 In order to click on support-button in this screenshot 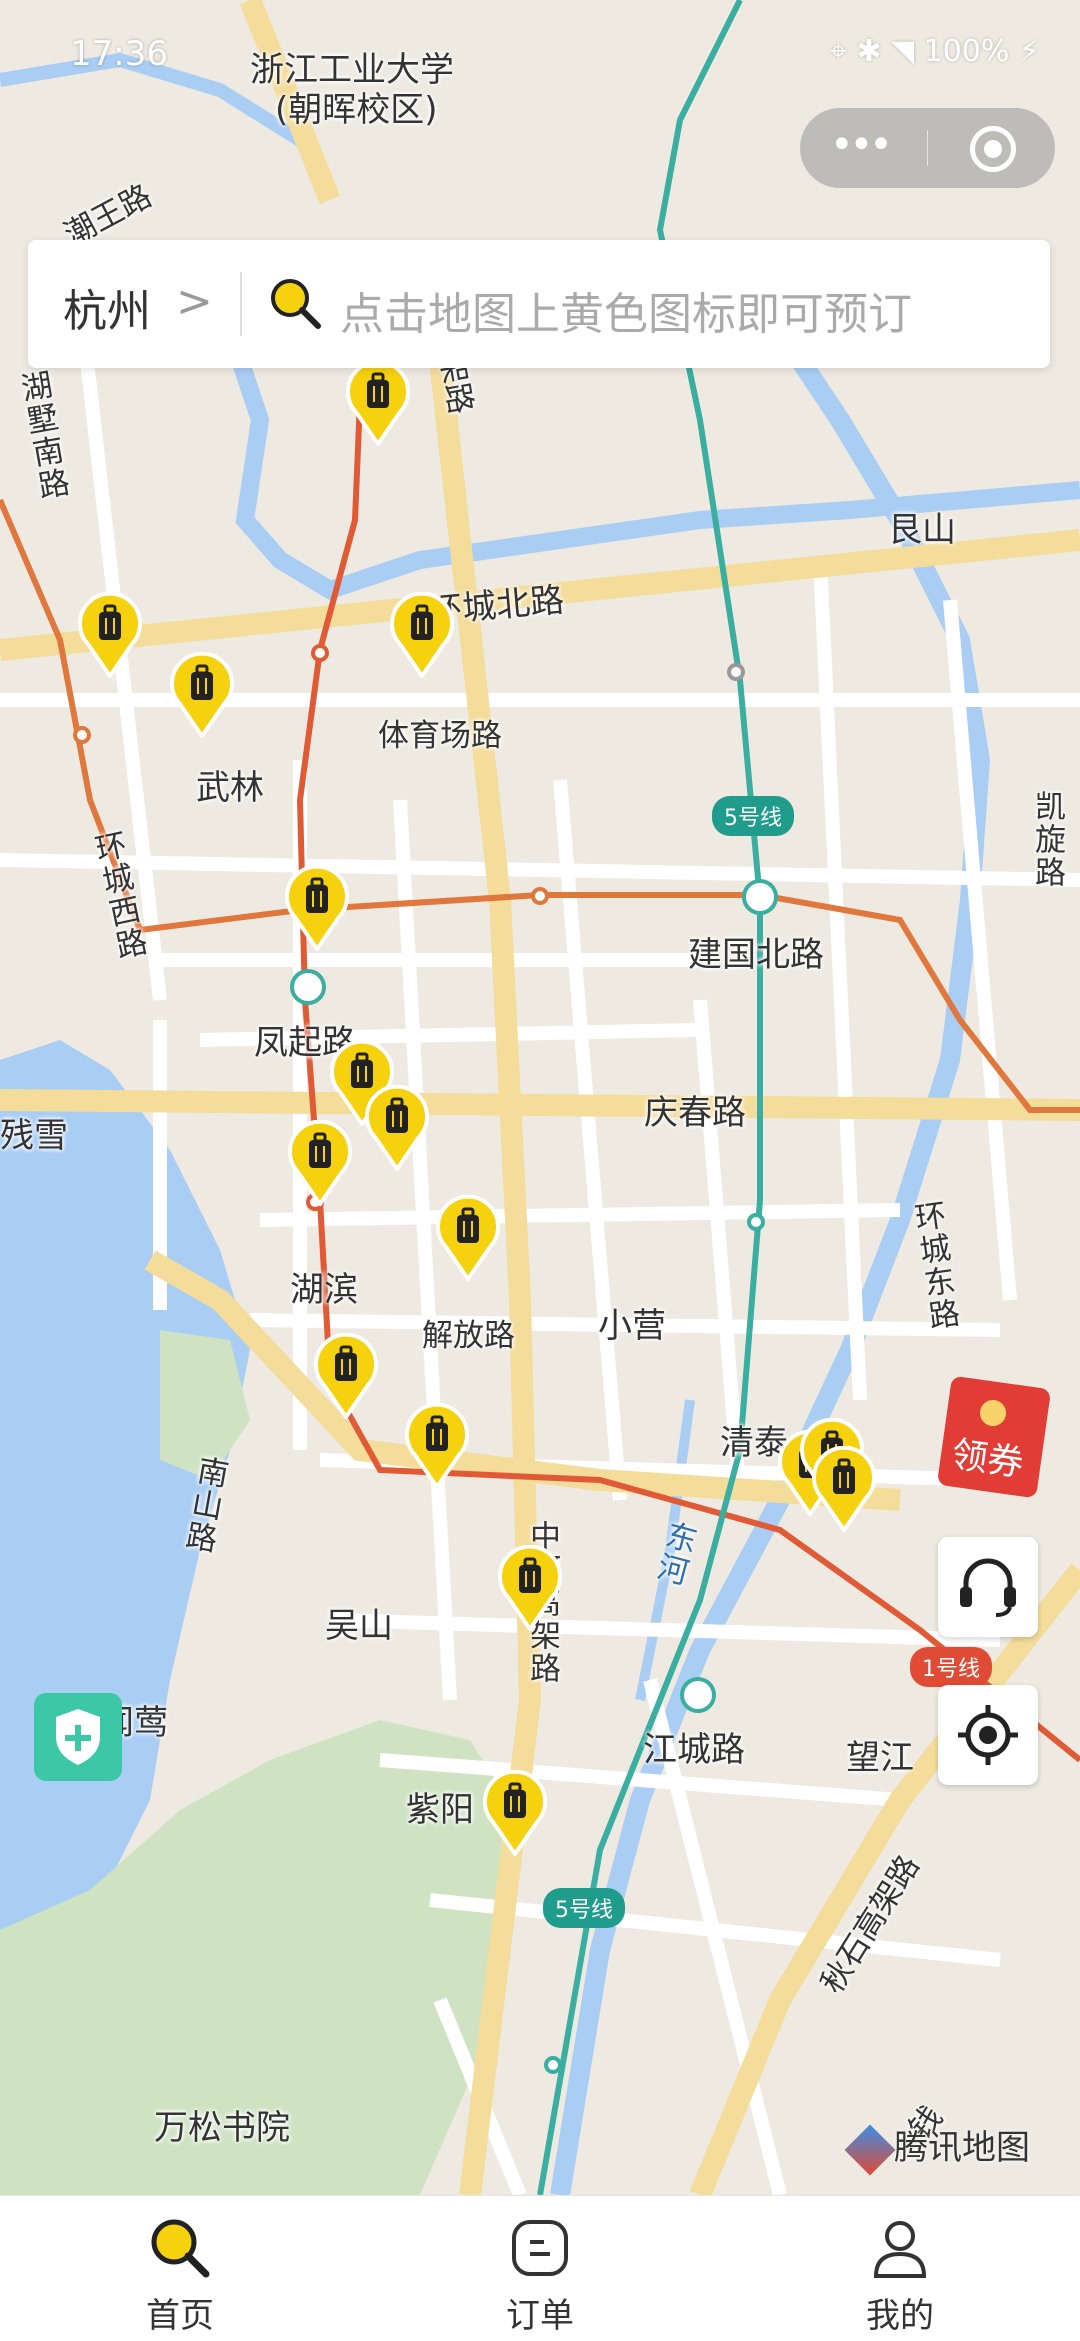, I will do `click(988, 1587)`.